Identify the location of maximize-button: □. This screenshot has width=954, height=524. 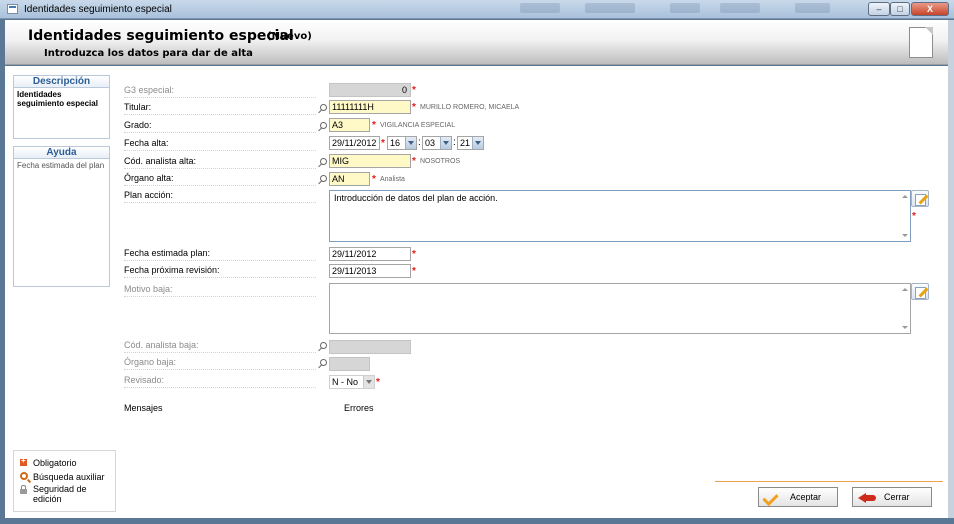
(900, 9).